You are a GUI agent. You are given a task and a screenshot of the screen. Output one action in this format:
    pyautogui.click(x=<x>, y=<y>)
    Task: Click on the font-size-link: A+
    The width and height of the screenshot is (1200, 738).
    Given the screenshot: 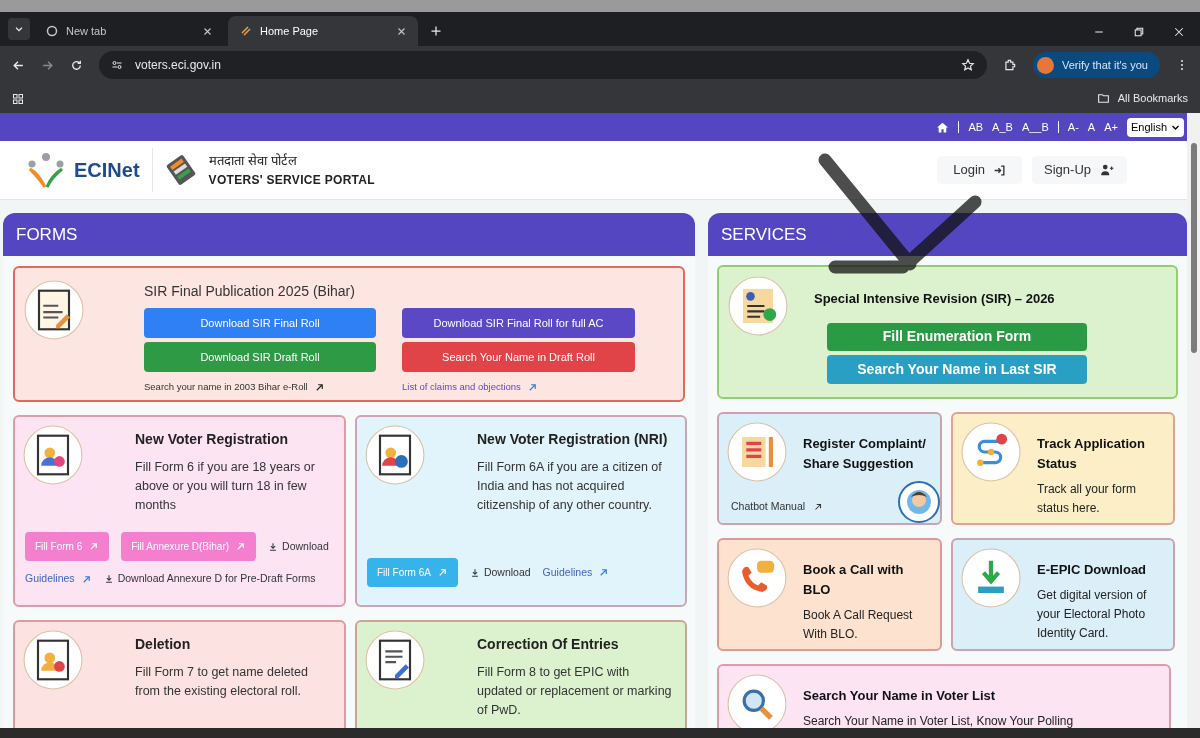 What is the action you would take?
    pyautogui.click(x=1111, y=127)
    